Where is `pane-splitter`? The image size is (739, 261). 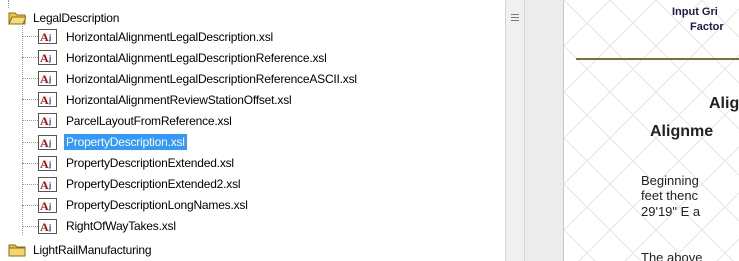
pane-splitter is located at coordinates (515, 130).